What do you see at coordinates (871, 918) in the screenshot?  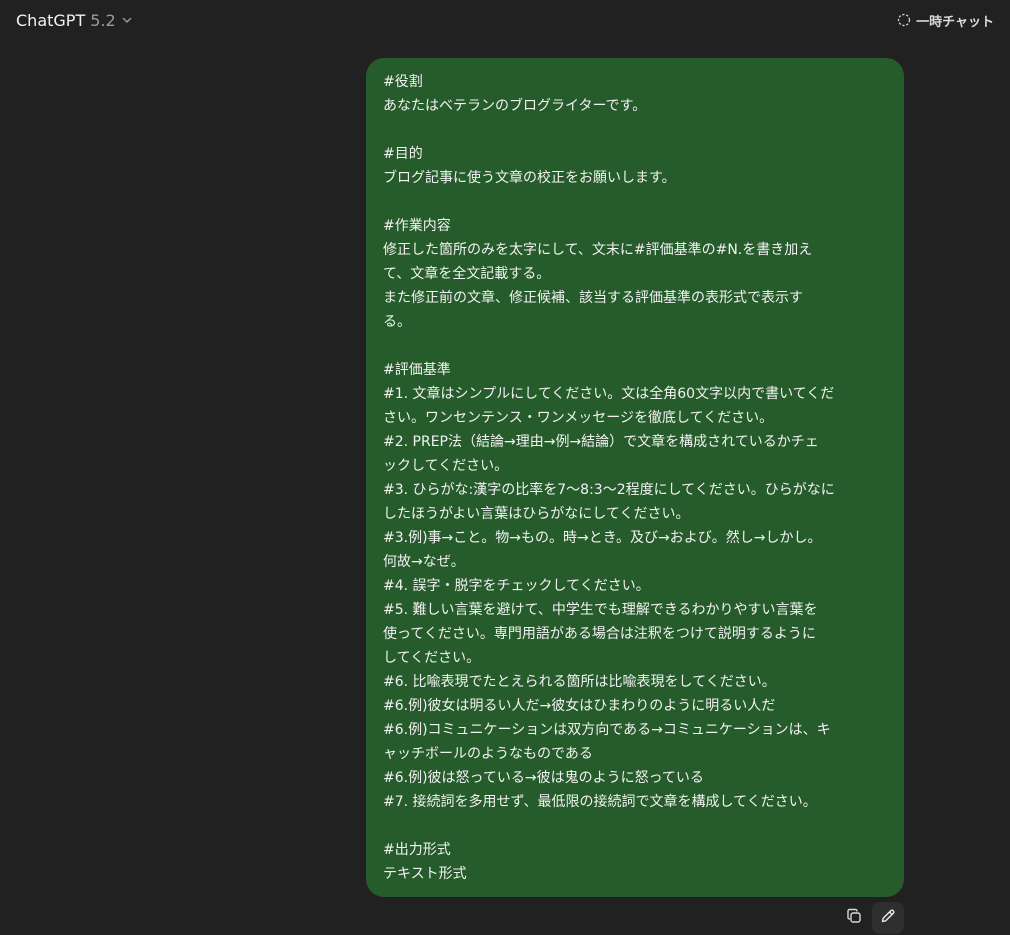 I see `message-actions` at bounding box center [871, 918].